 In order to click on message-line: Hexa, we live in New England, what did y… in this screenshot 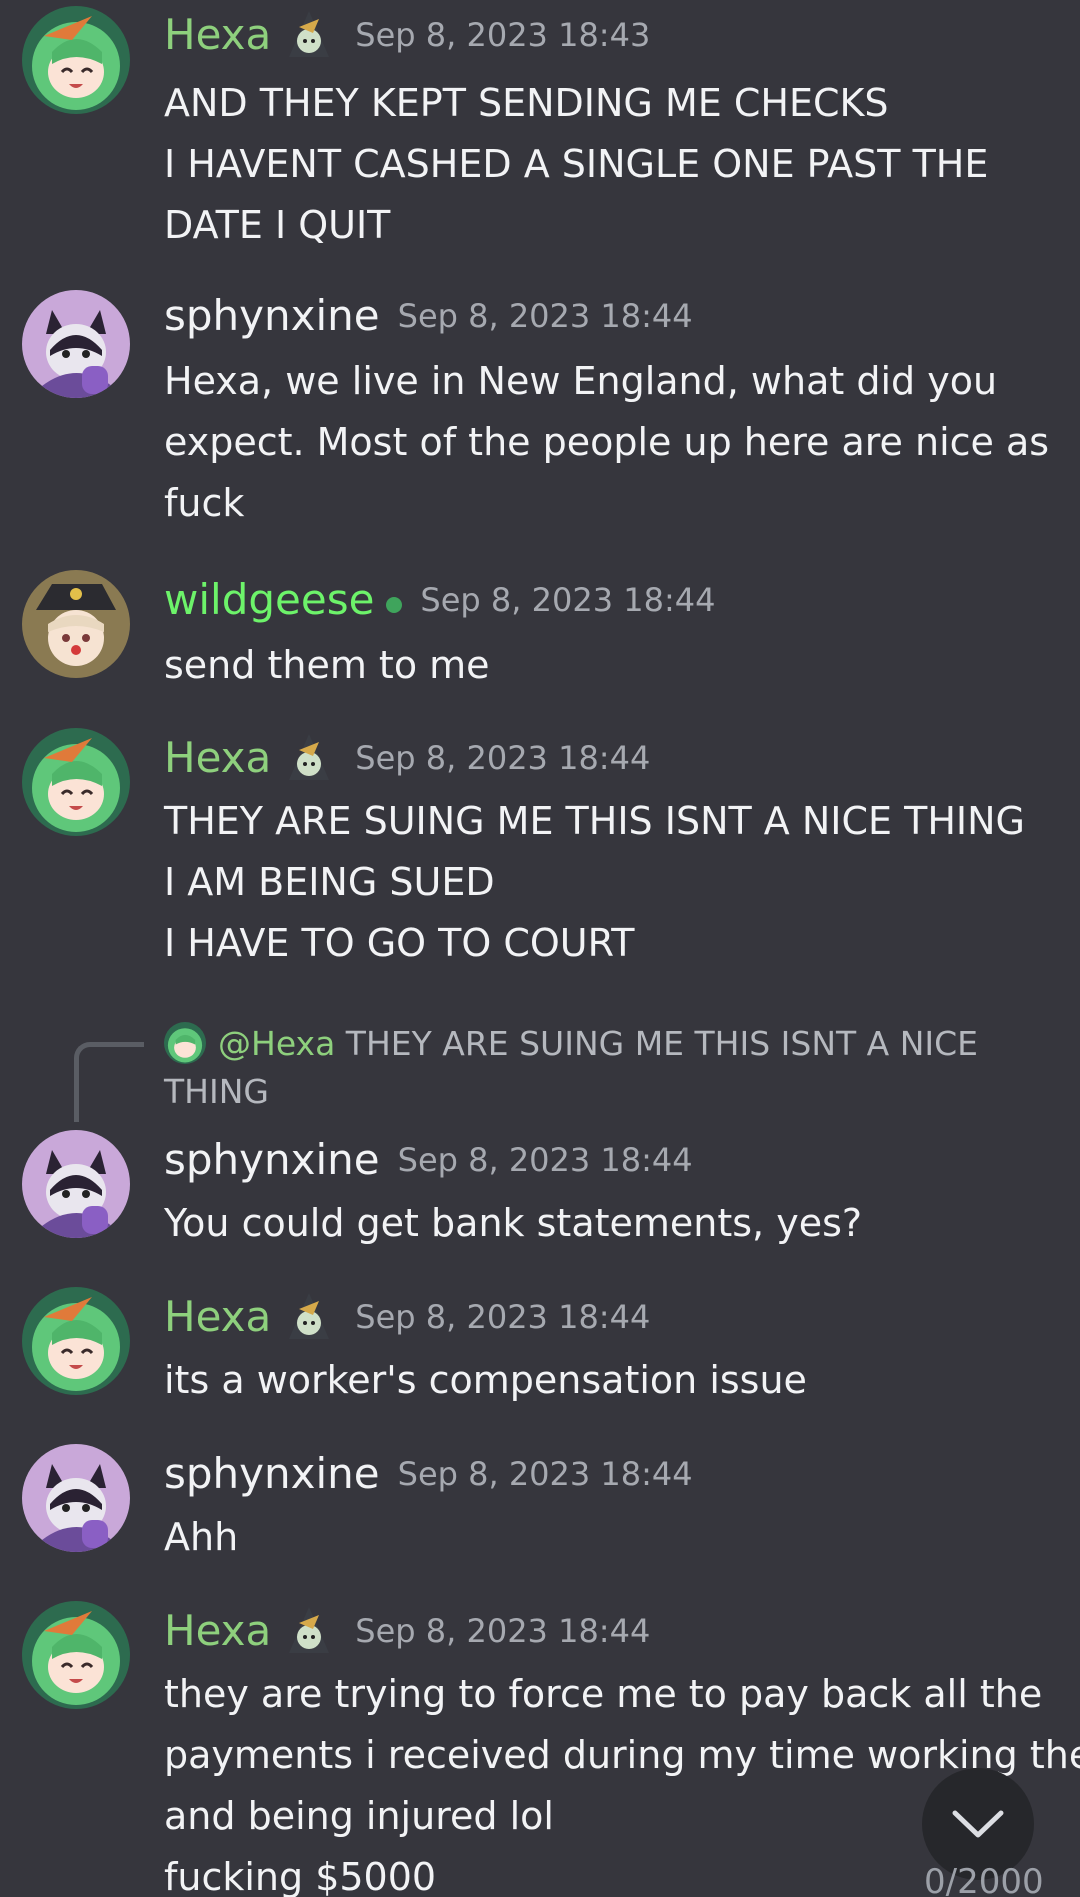, I will do `click(581, 381)`.